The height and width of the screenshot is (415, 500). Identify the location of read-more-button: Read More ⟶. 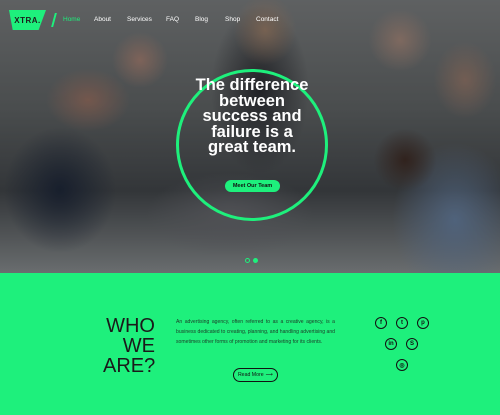
(255, 375).